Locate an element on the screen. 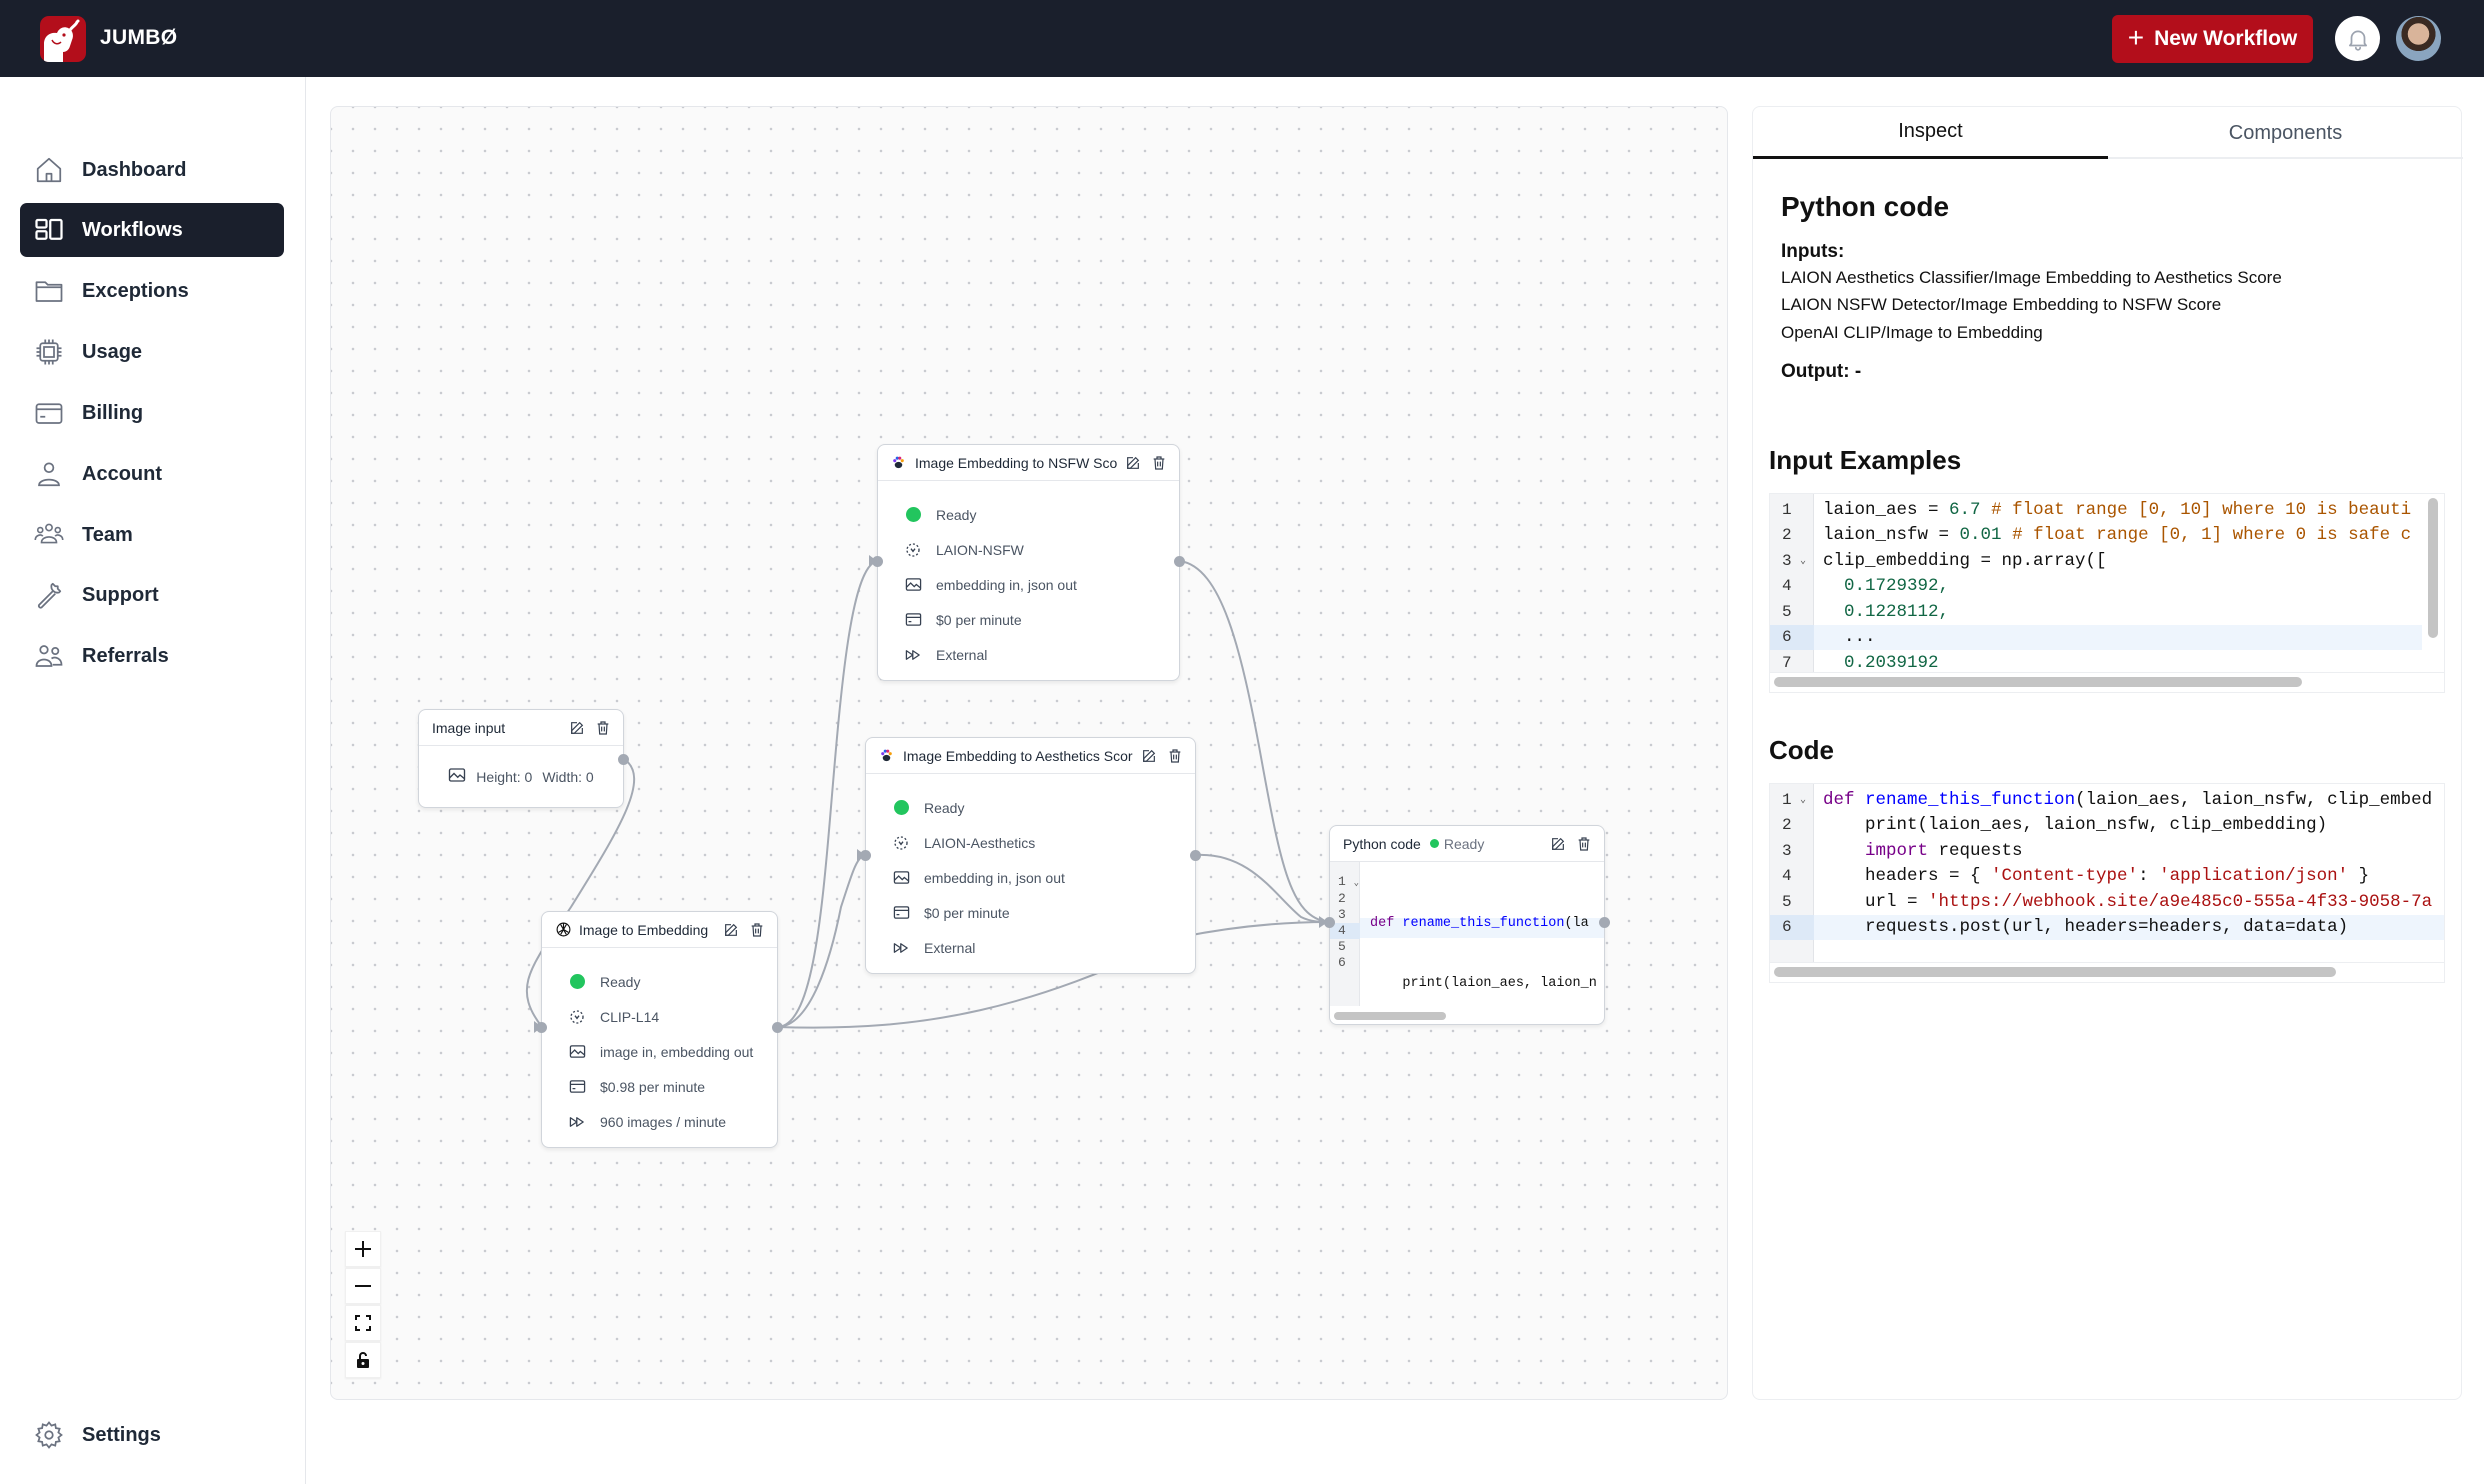  node-title: Image input is located at coordinates (469, 727).